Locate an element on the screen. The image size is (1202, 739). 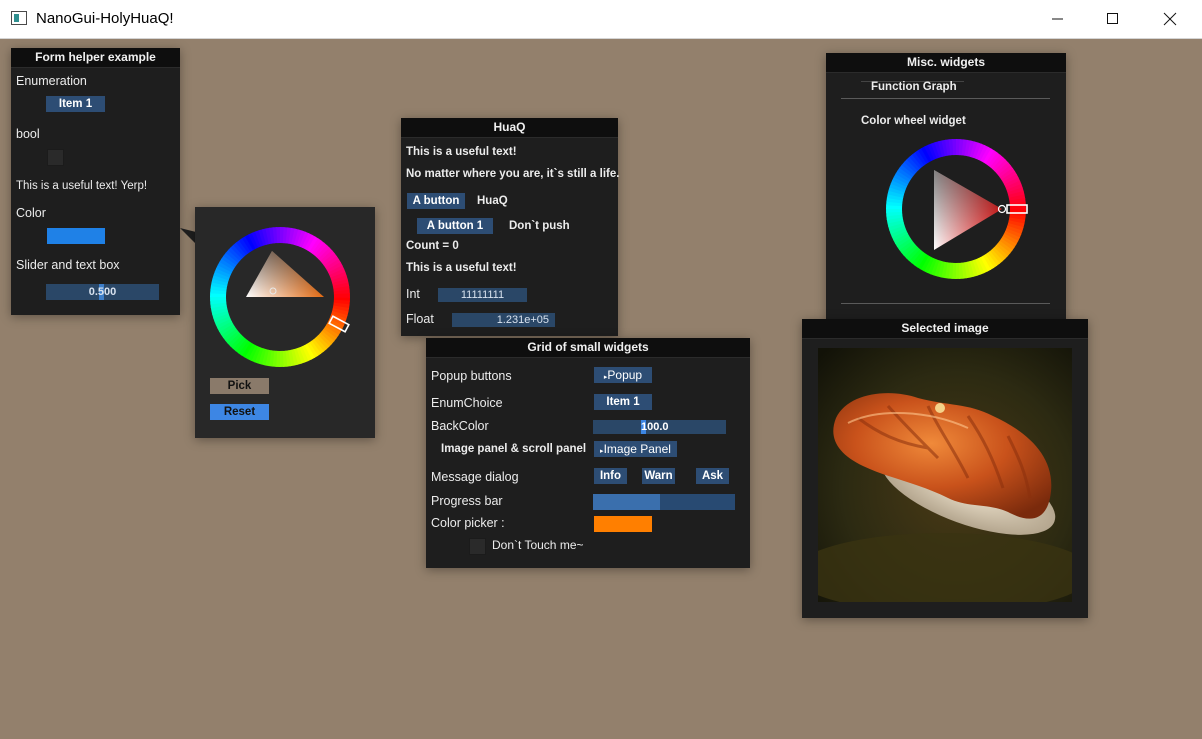
pick-button: Pick is located at coordinates (239, 386).